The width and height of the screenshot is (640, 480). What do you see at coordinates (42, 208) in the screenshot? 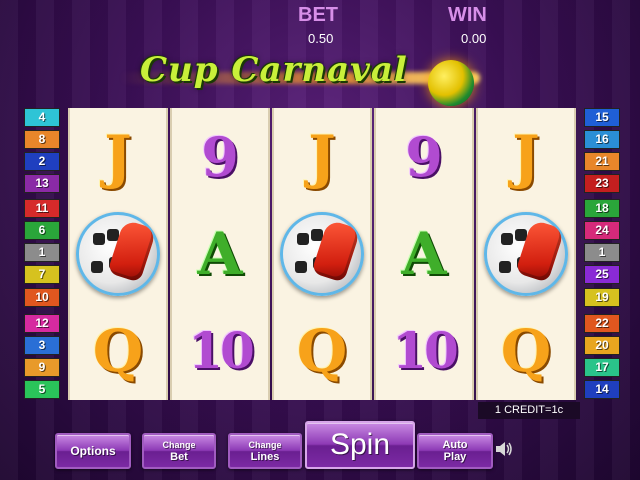
I see `left-payline-badge: 11` at bounding box center [42, 208].